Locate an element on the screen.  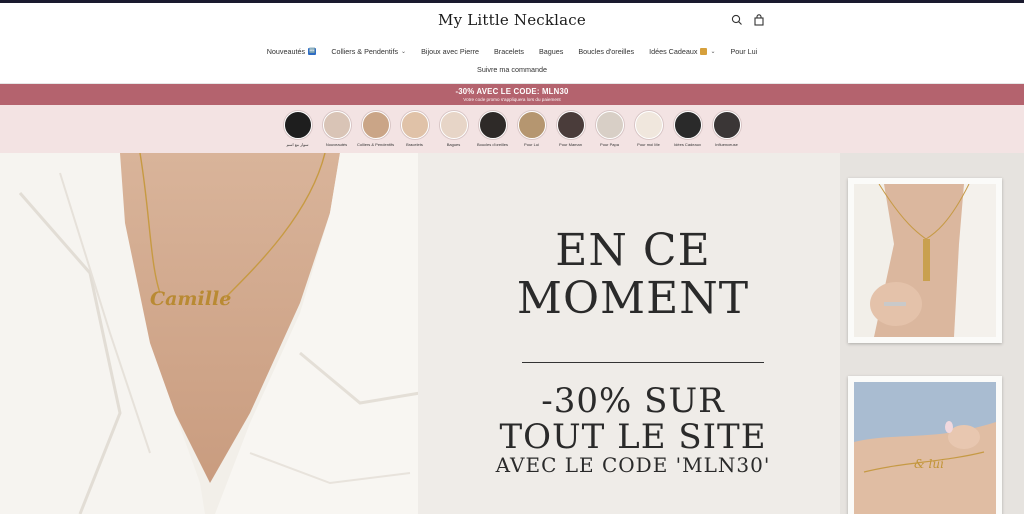
category-label: Boucles d'oreilles is located at coordinates (493, 144).